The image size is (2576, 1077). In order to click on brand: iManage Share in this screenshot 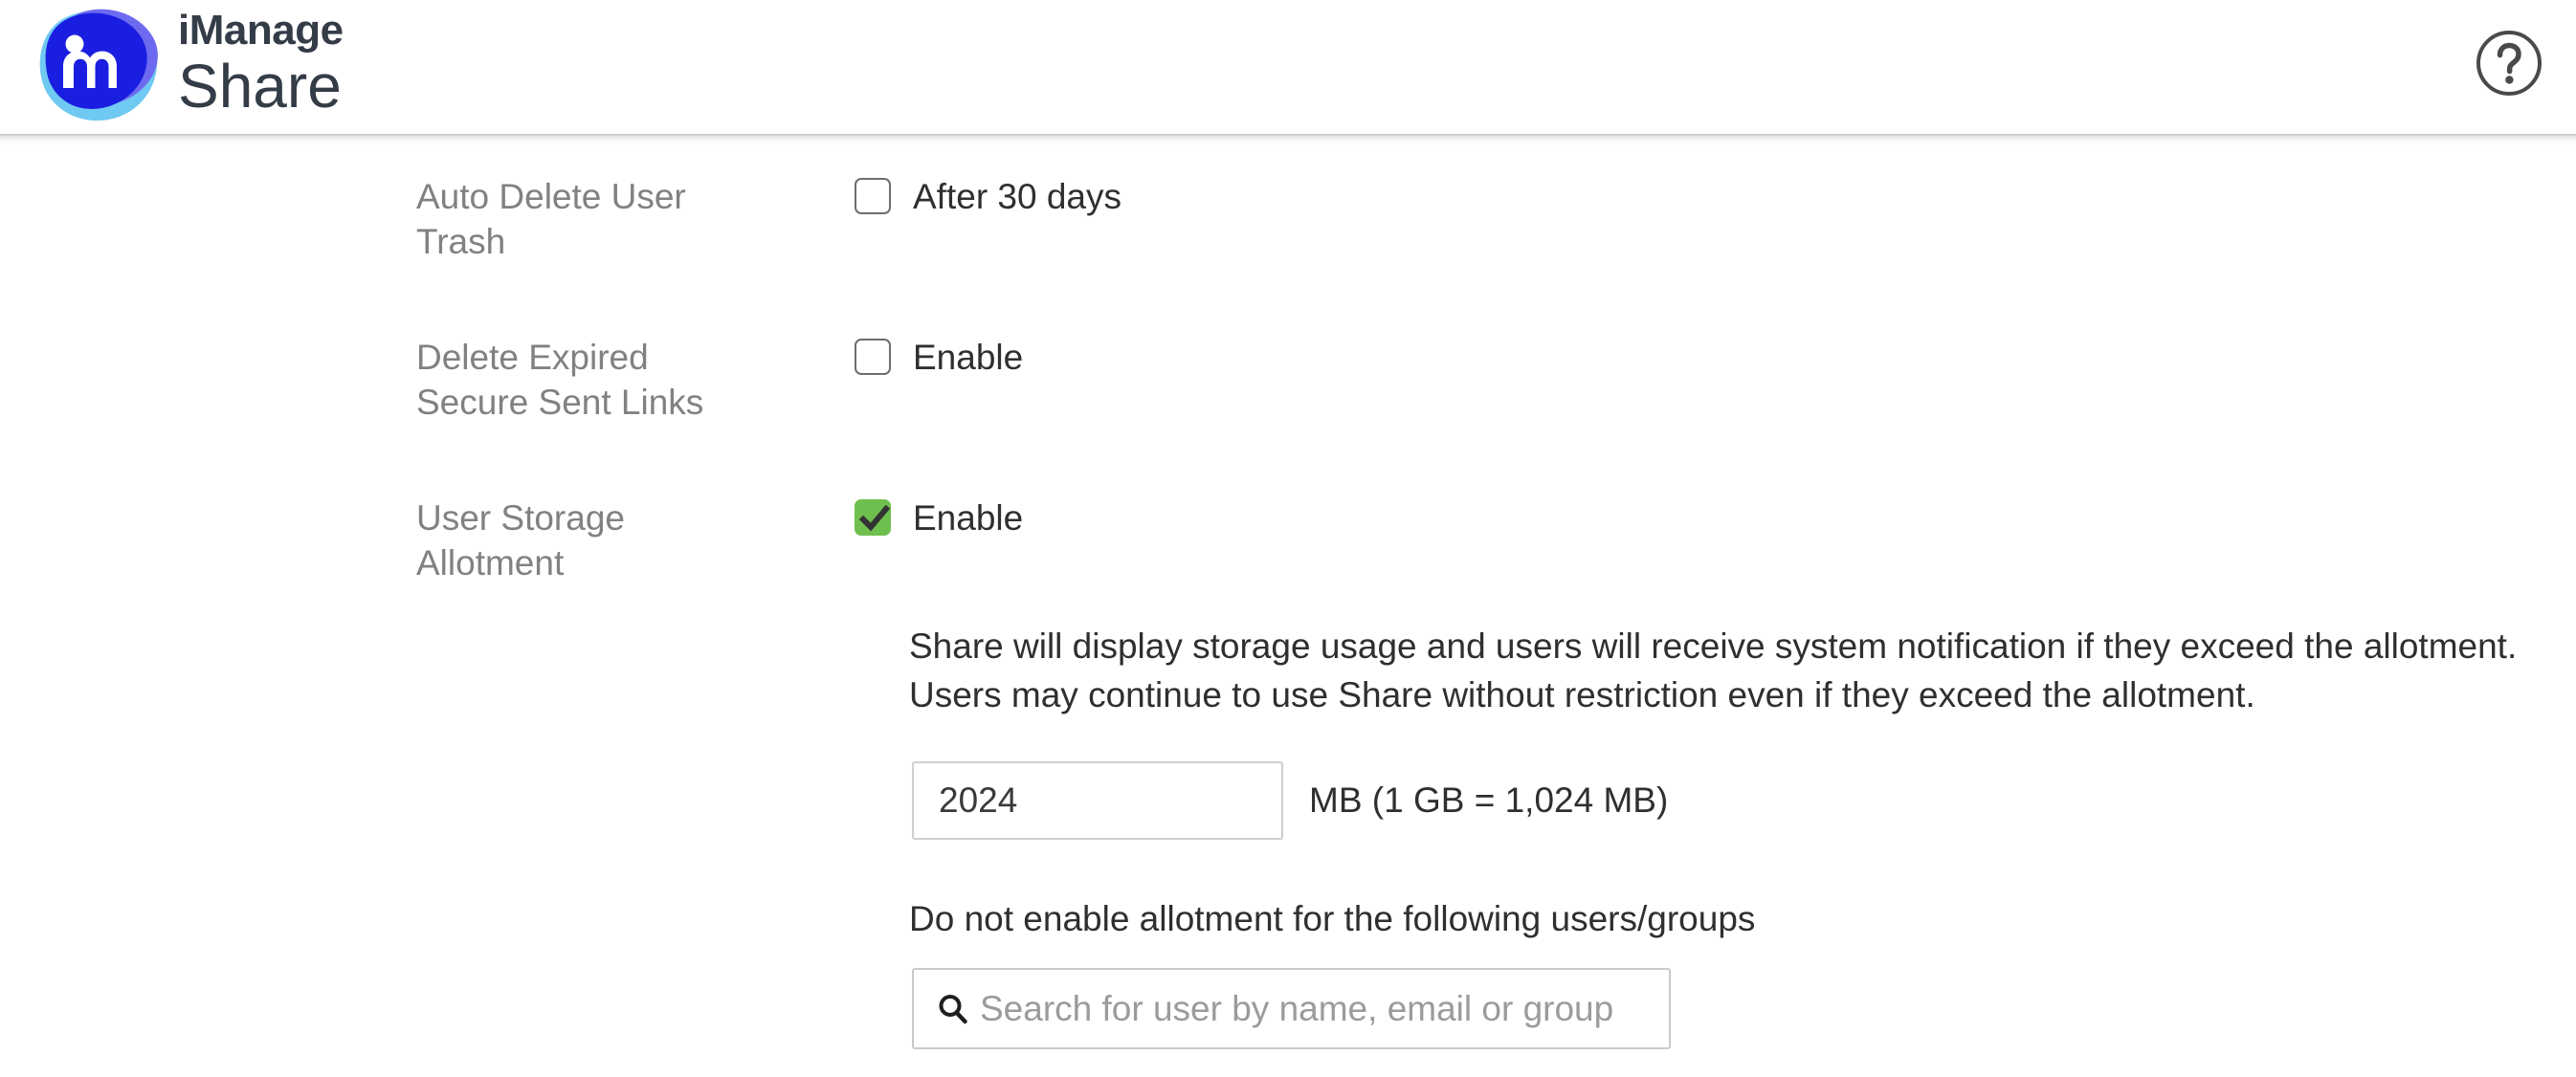, I will do `click(189, 65)`.